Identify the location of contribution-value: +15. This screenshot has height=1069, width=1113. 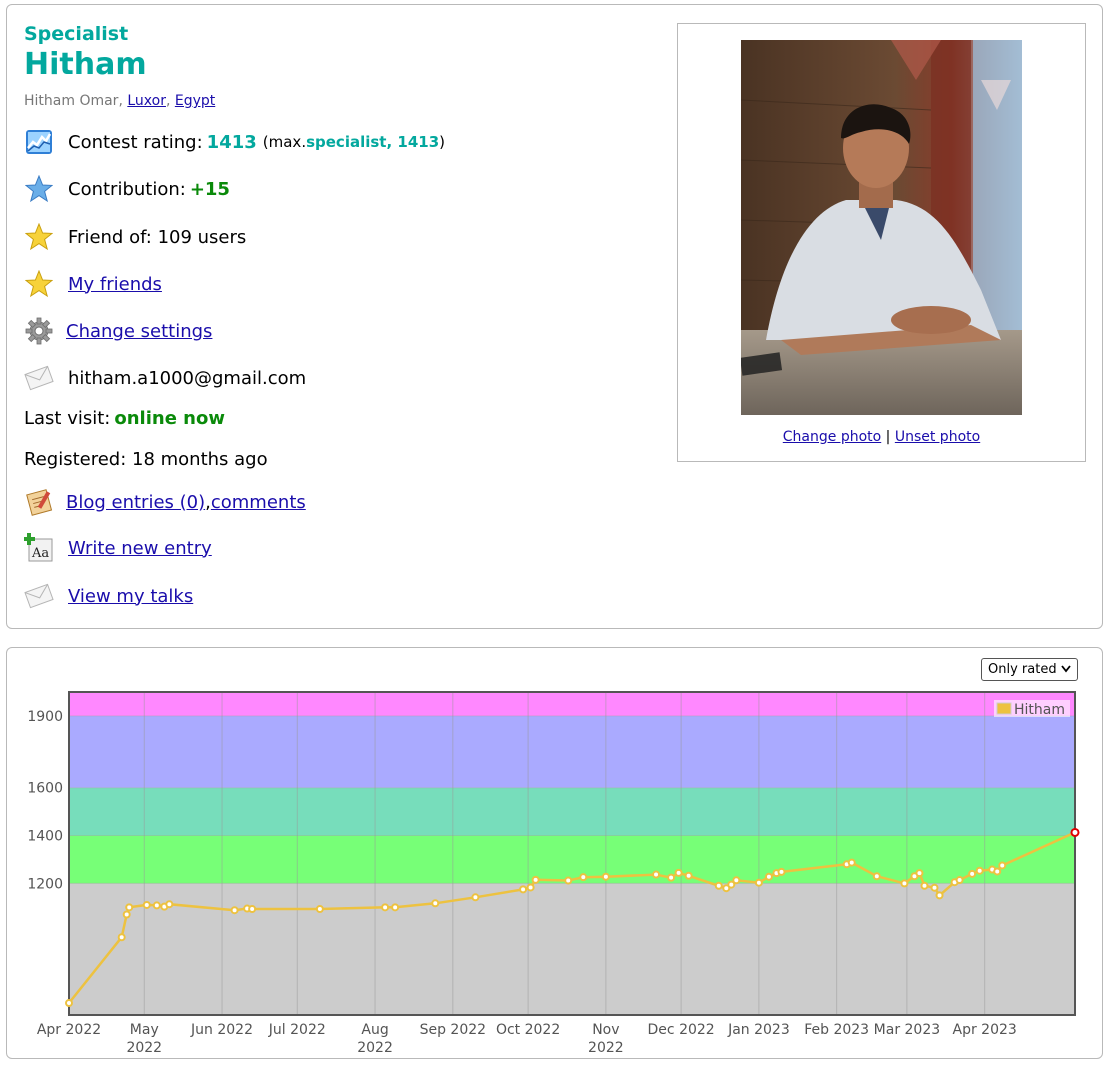
(209, 189).